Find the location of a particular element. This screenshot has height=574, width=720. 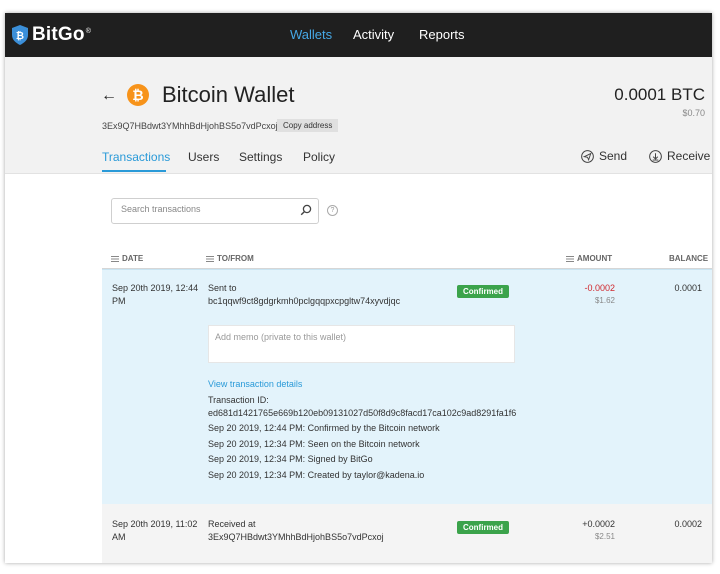

nav-activity: Activity is located at coordinates (373, 34).